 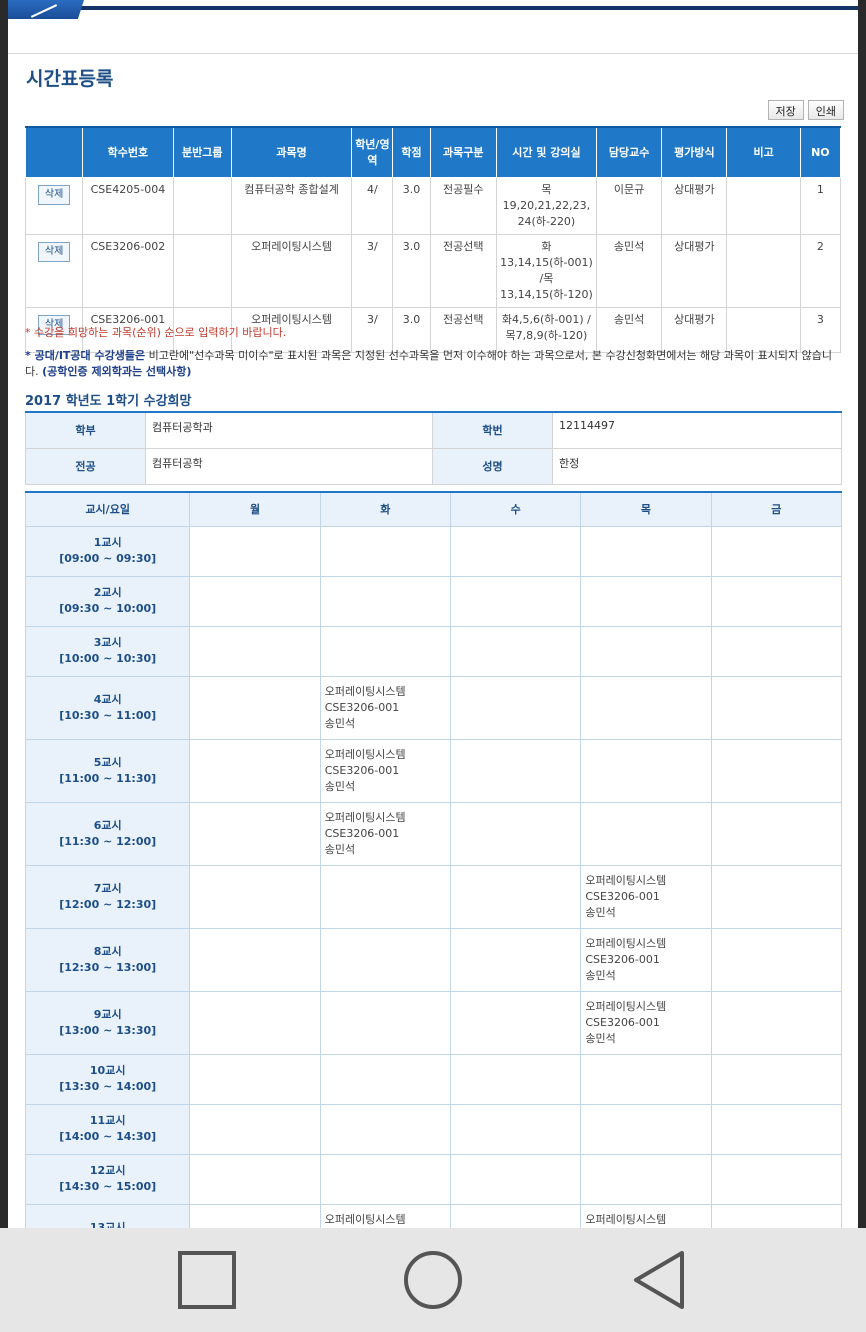 I want to click on info-row: 학부 컴퓨터공학과 학번 12114497, so click(x=433, y=430).